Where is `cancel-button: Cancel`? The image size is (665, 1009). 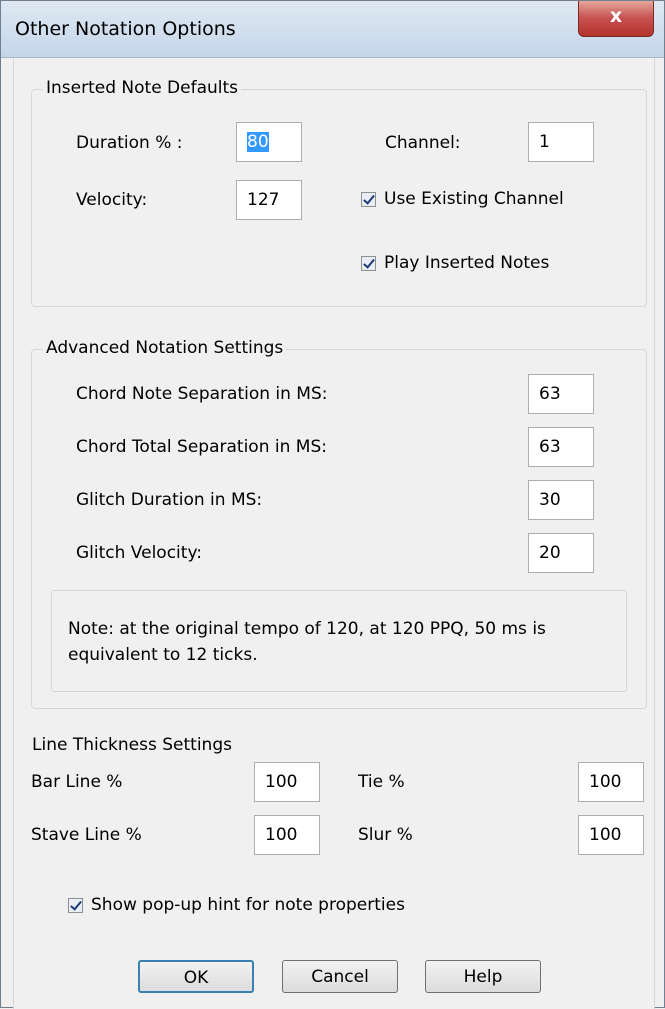
cancel-button: Cancel is located at coordinates (340, 976).